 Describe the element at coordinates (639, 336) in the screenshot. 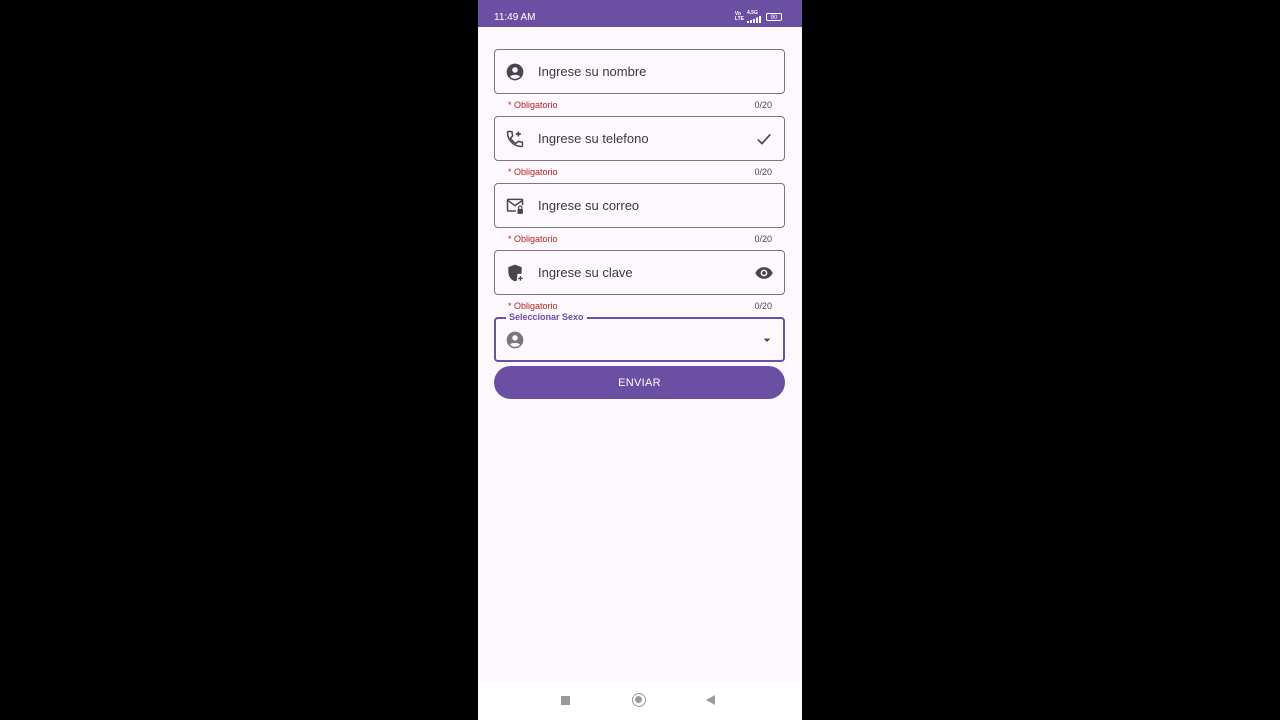

I see `gender-select: Seleccionar Sexo` at that location.